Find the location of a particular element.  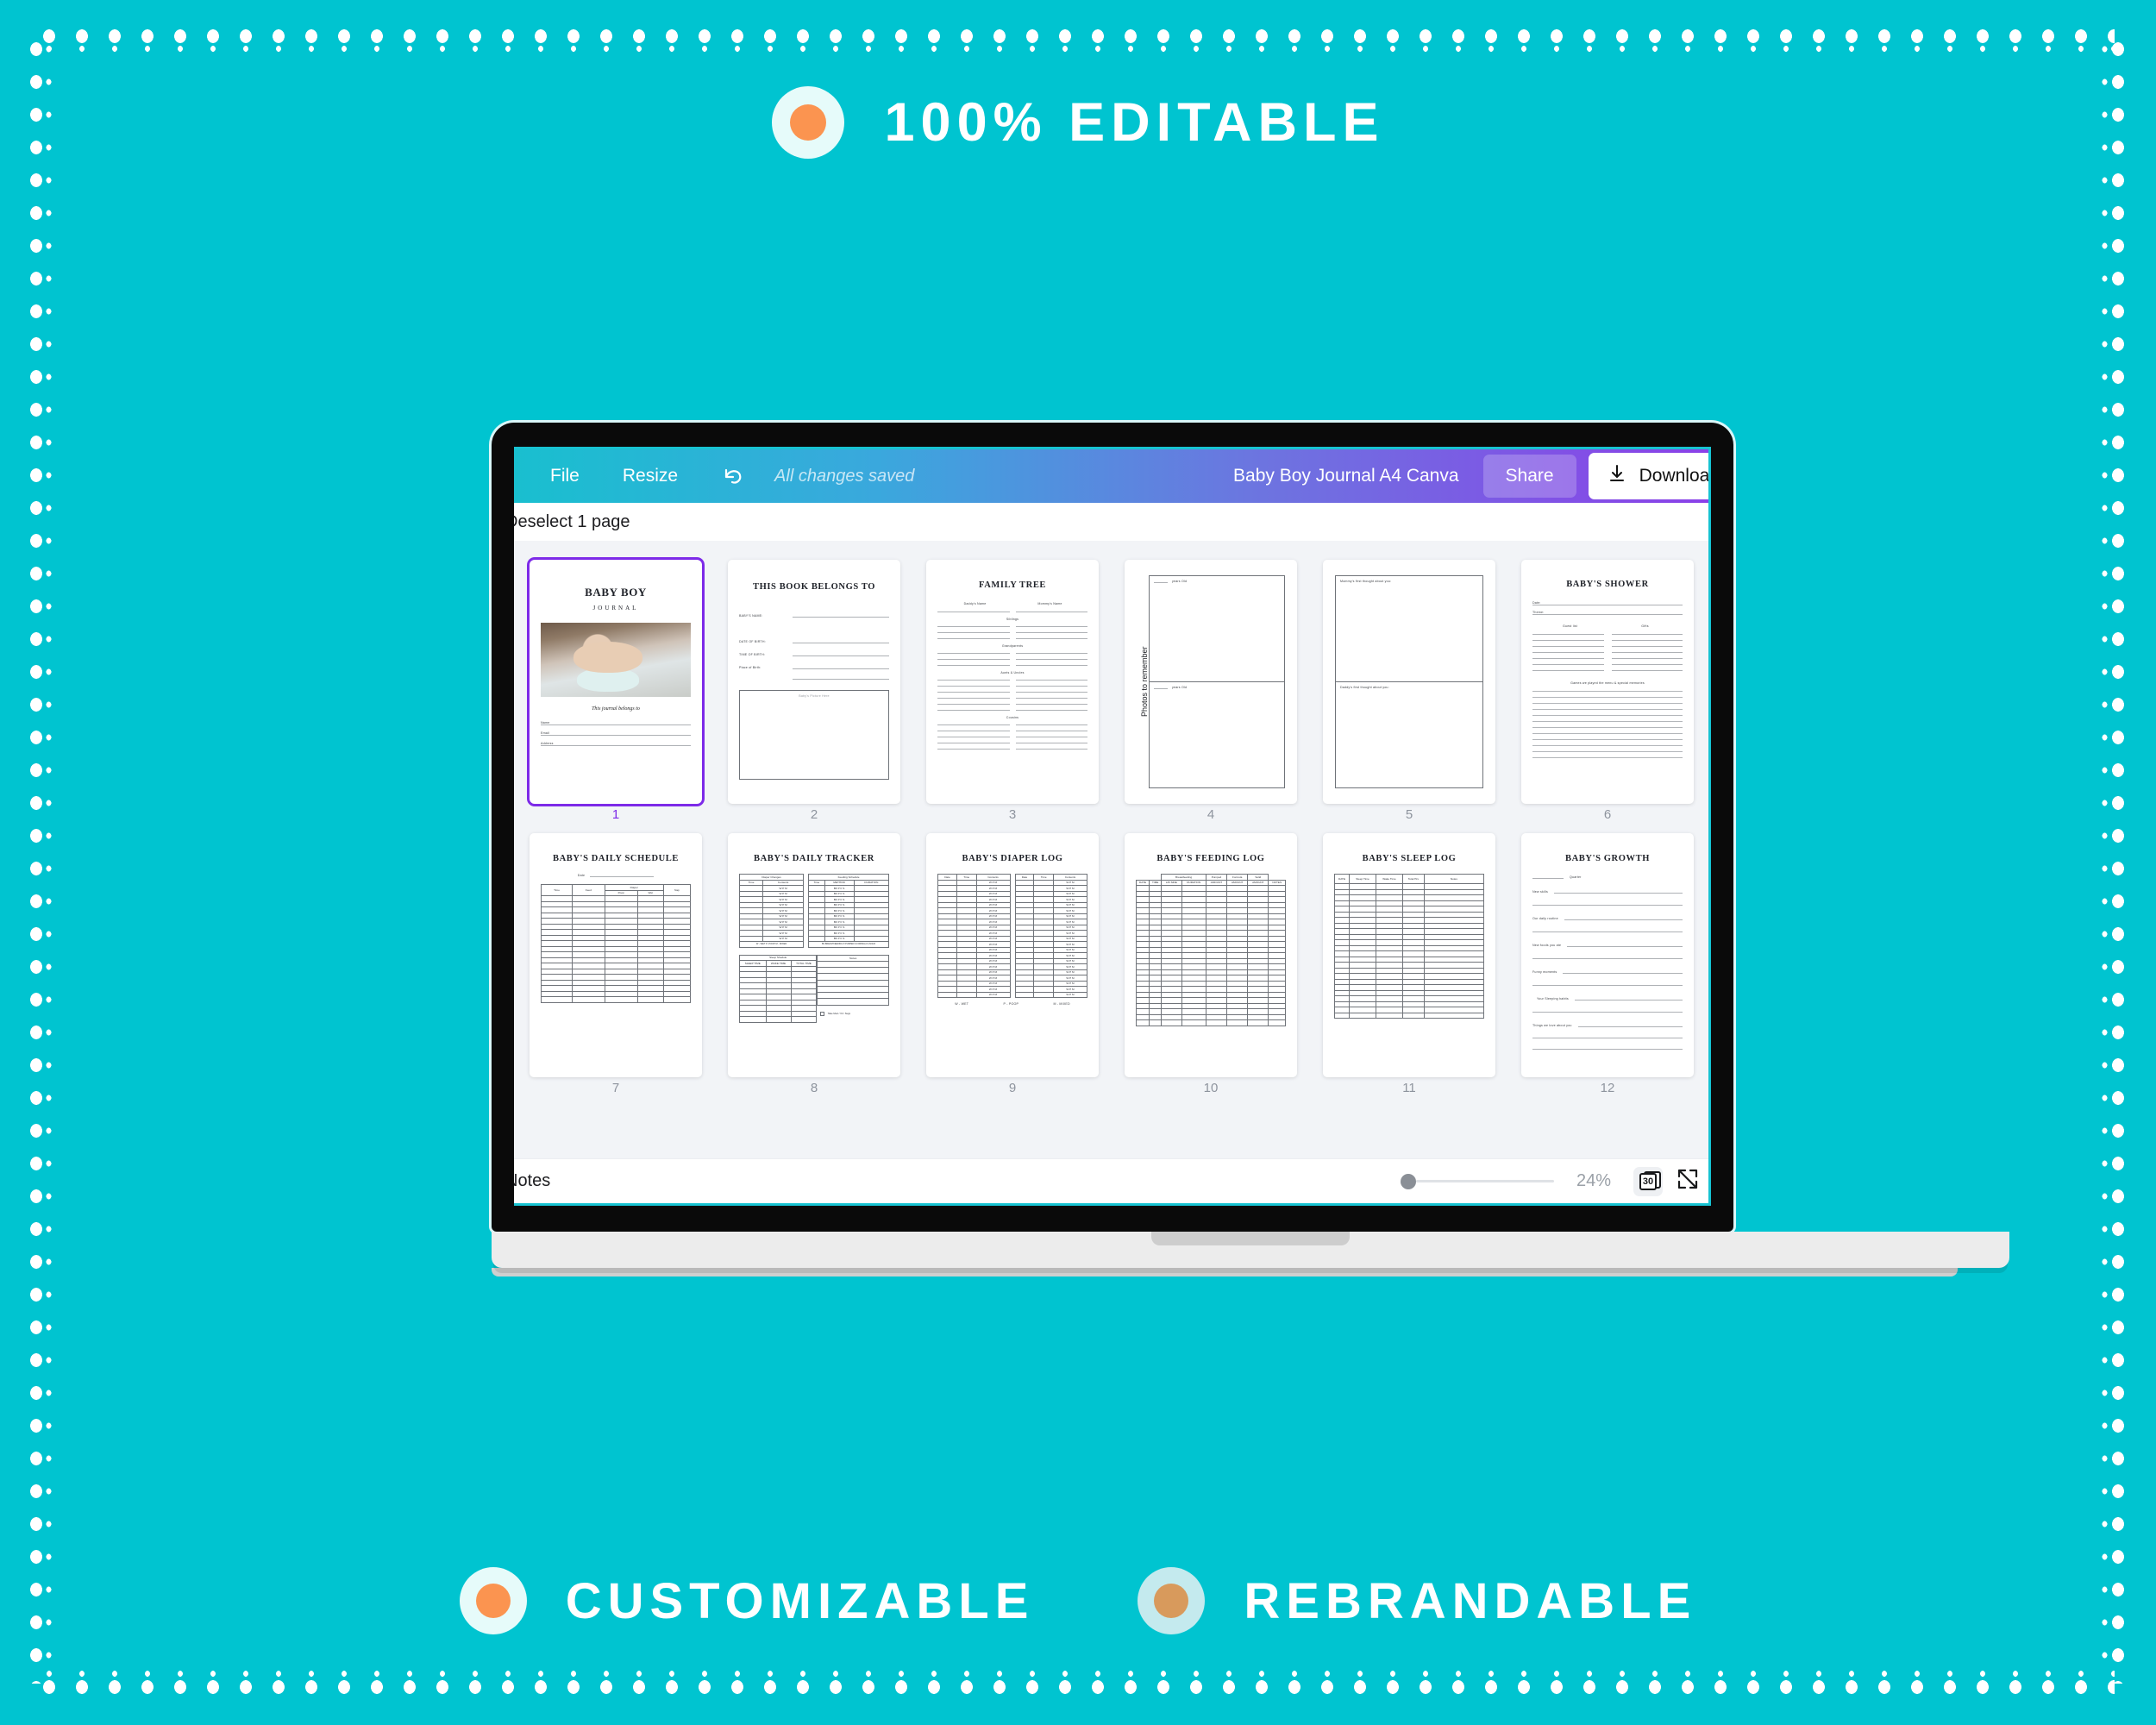

zoom-slider is located at coordinates (1477, 1181).